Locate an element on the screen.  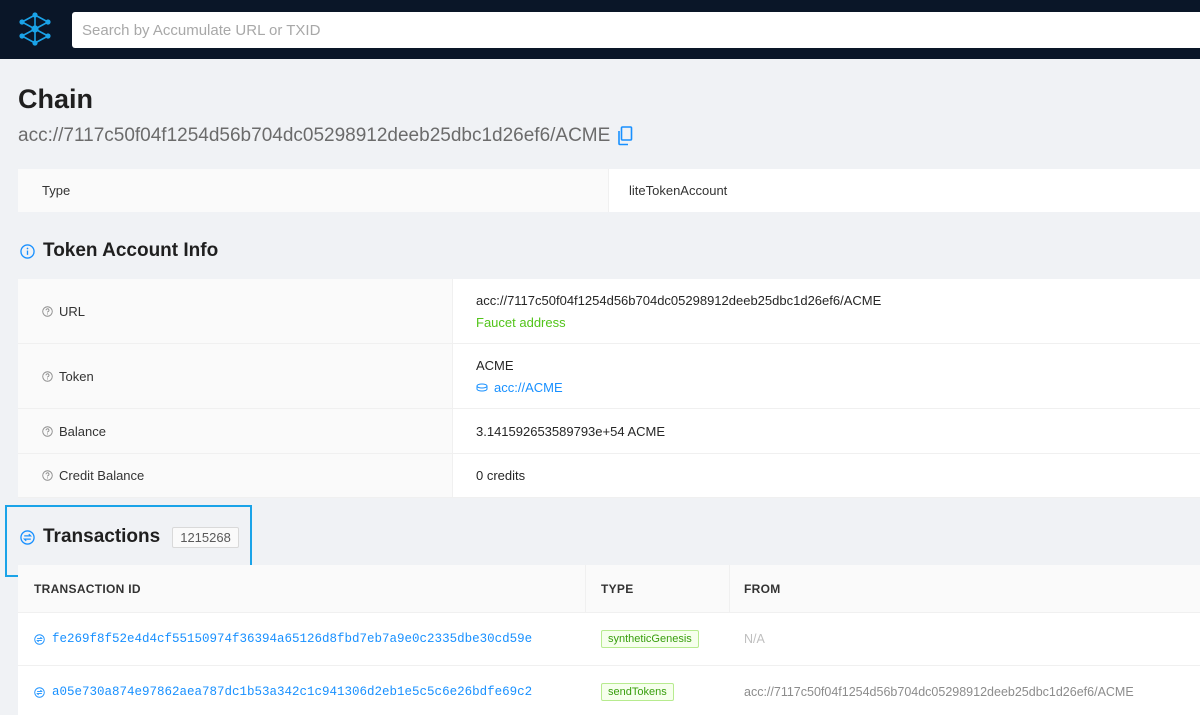
balance-value: 3.141592653589793e+54 ACME is located at coordinates (571, 431).